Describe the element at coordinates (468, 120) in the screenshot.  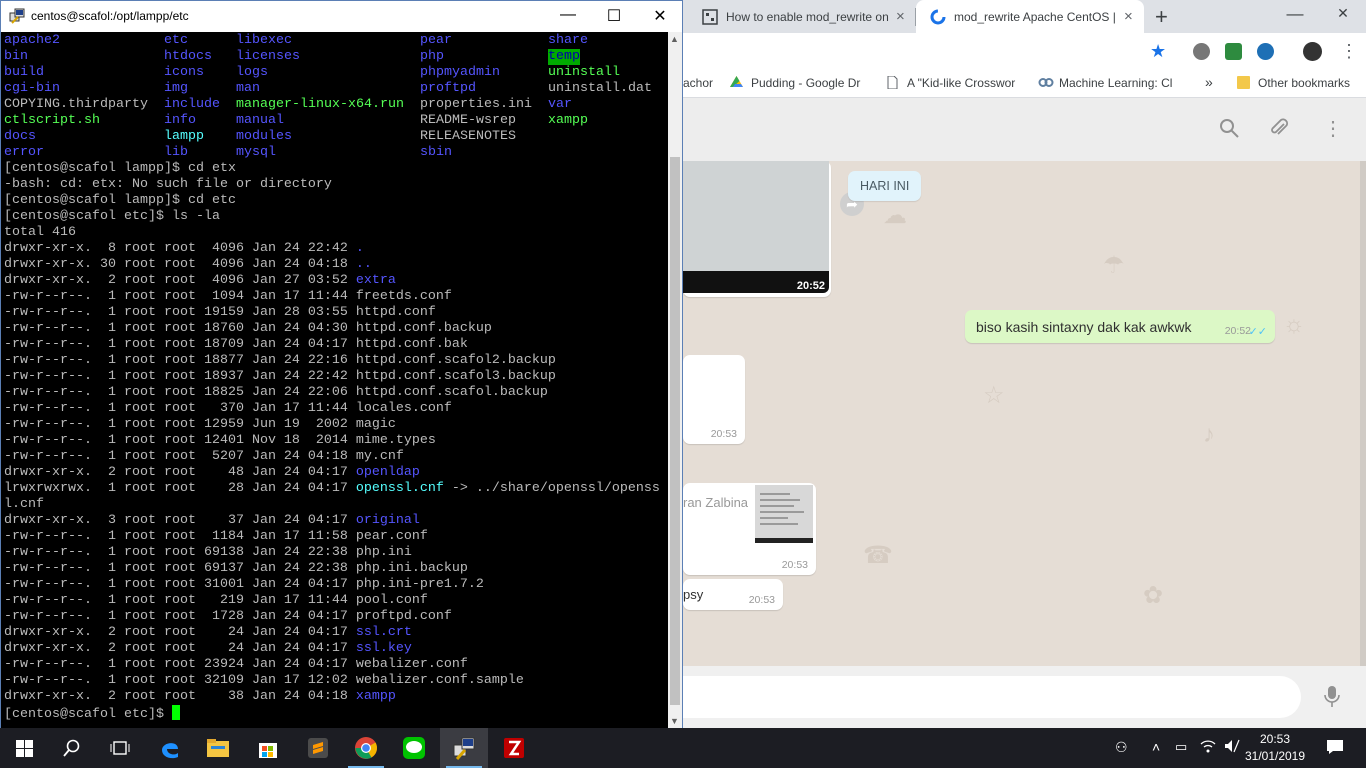
I see `ls-entry: README-wsrep` at that location.